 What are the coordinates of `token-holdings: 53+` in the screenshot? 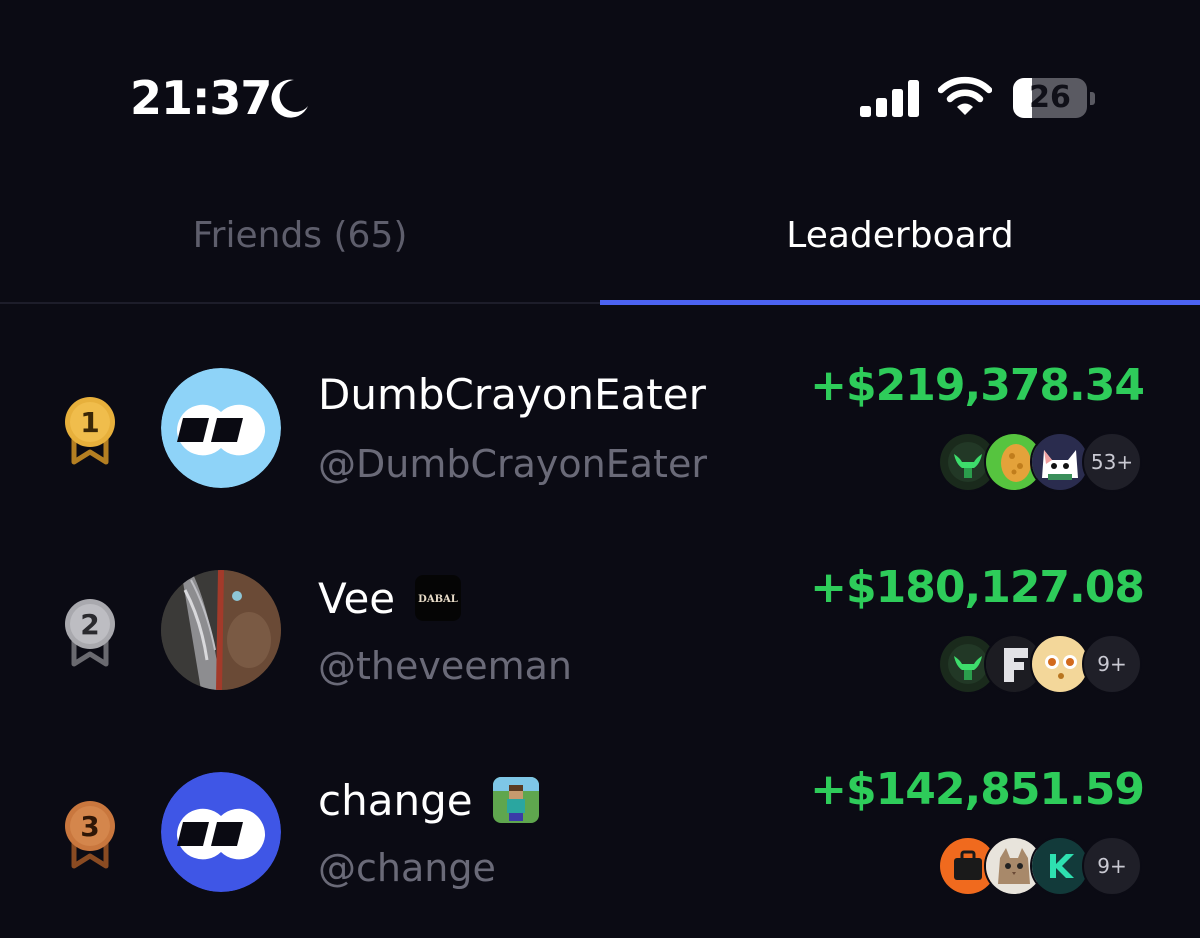 It's located at (1040, 462).